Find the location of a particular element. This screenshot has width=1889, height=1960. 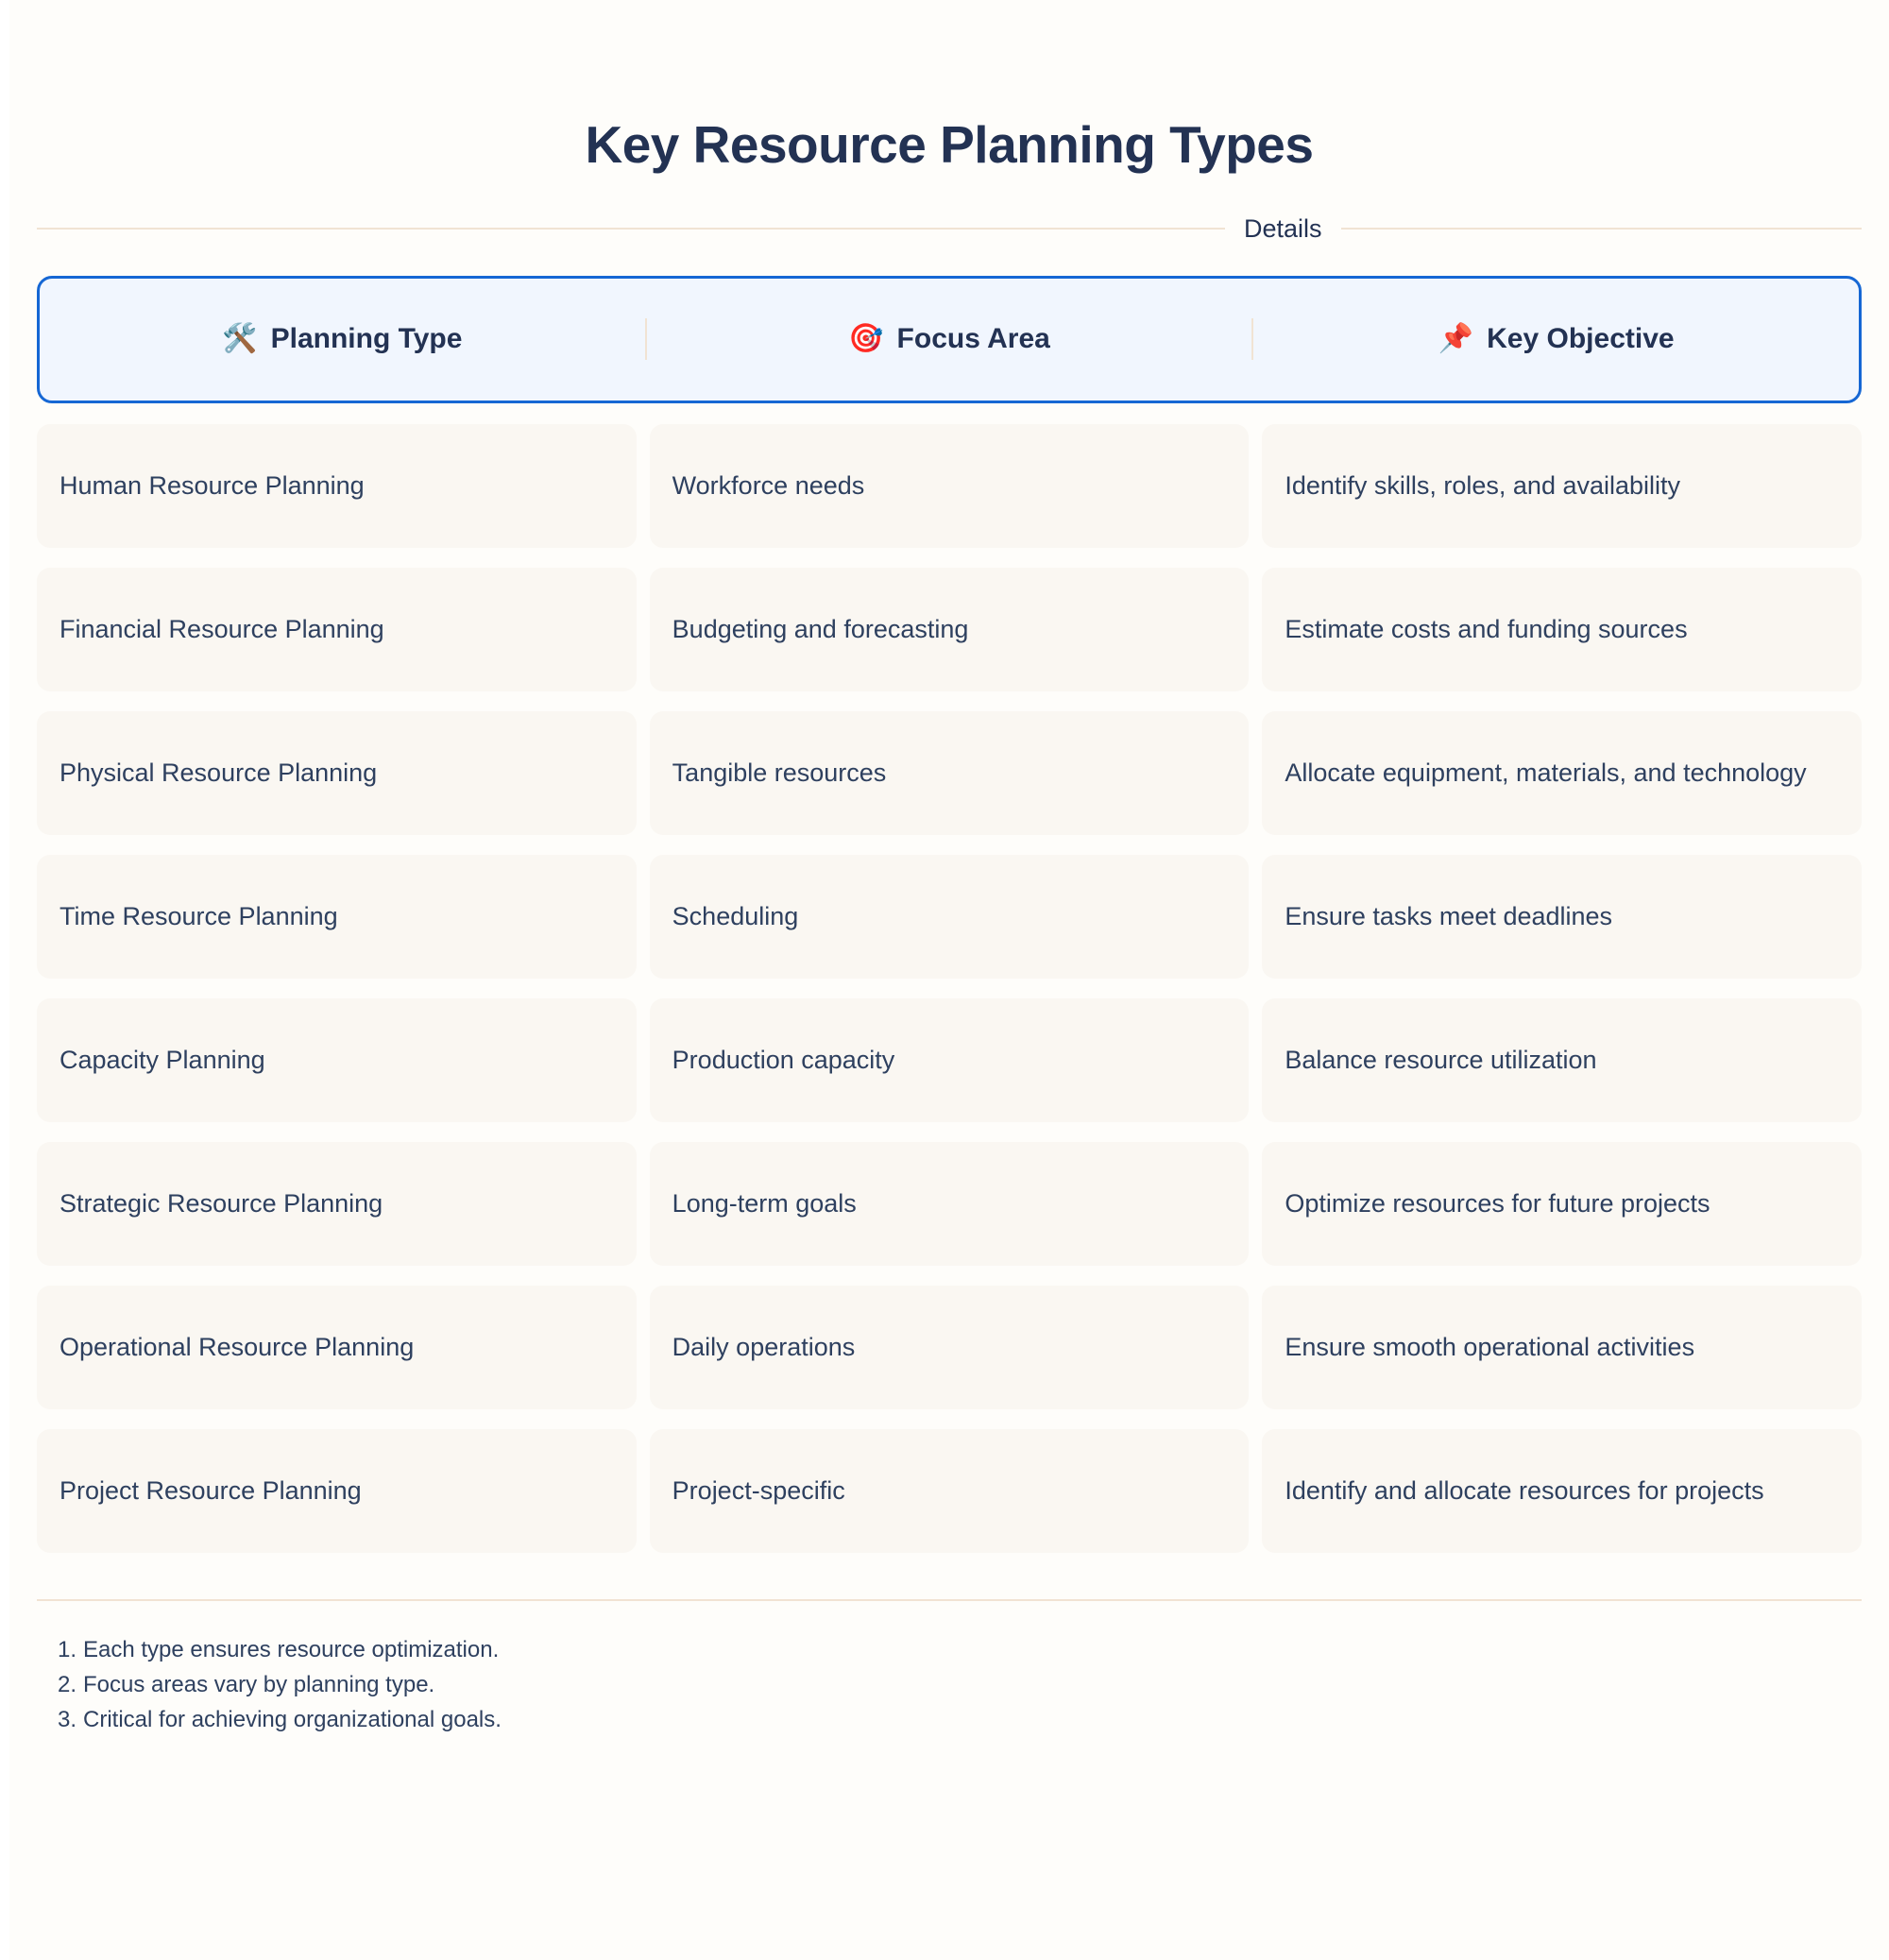

footer-note: 2. Focus areas vary by planning type. is located at coordinates (960, 1684).